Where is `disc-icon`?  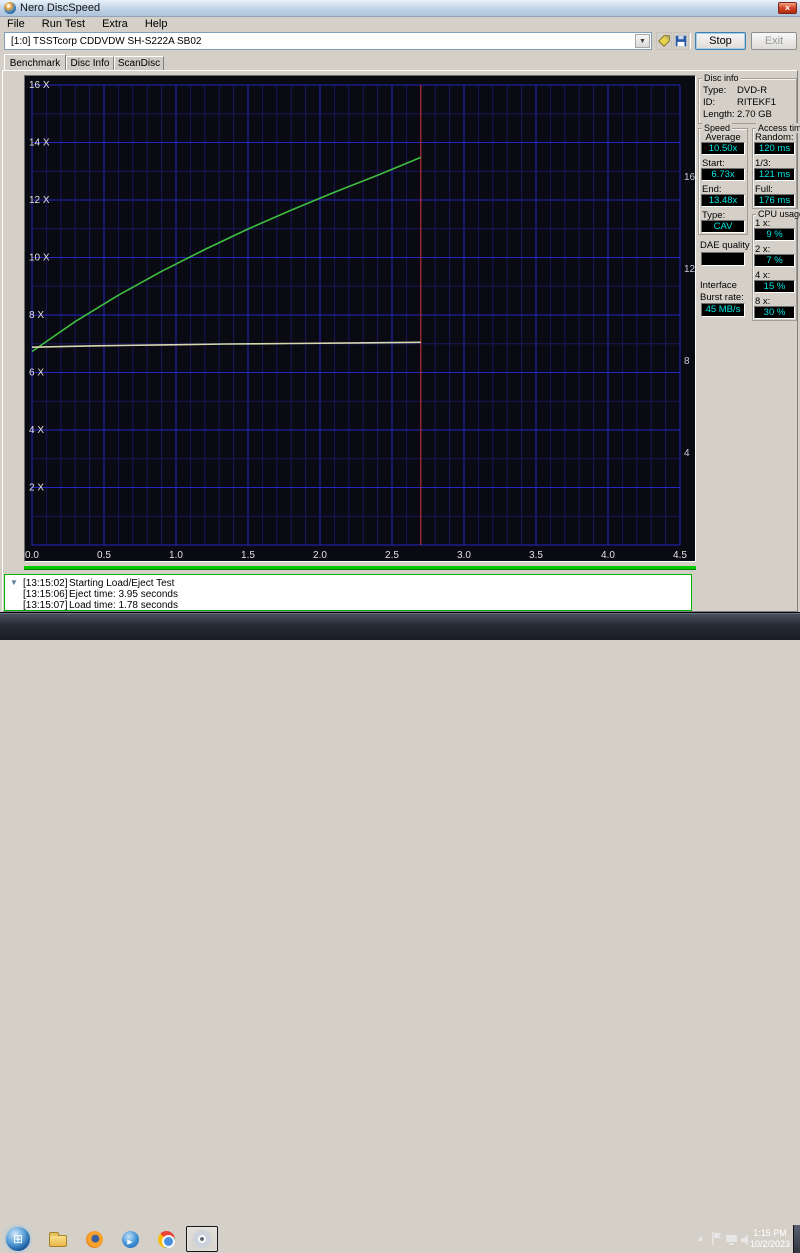
disc-icon is located at coordinates (202, 1239).